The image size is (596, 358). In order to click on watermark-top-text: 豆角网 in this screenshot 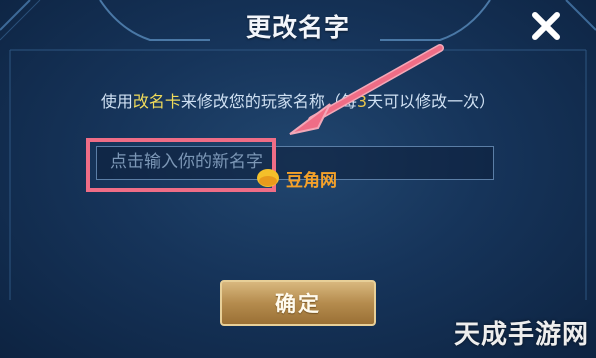, I will do `click(311, 180)`.